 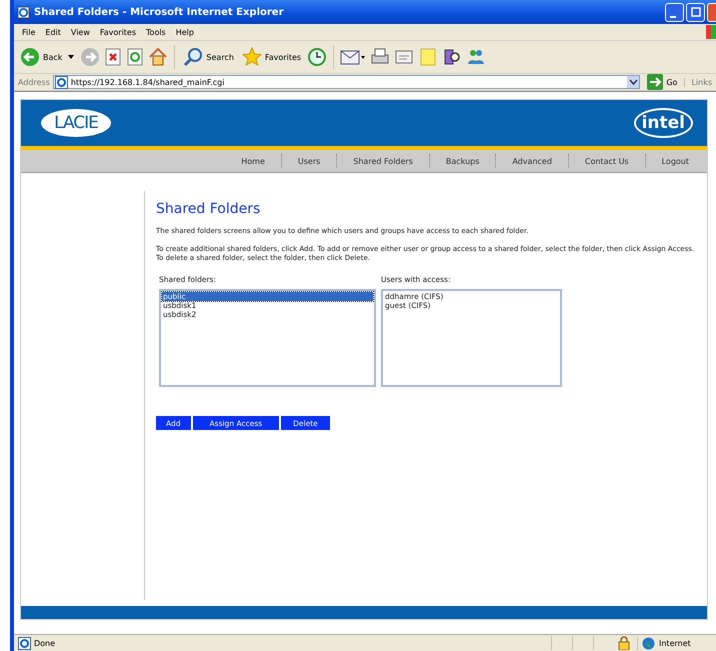 I want to click on menu-item: Favorites, so click(x=118, y=32).